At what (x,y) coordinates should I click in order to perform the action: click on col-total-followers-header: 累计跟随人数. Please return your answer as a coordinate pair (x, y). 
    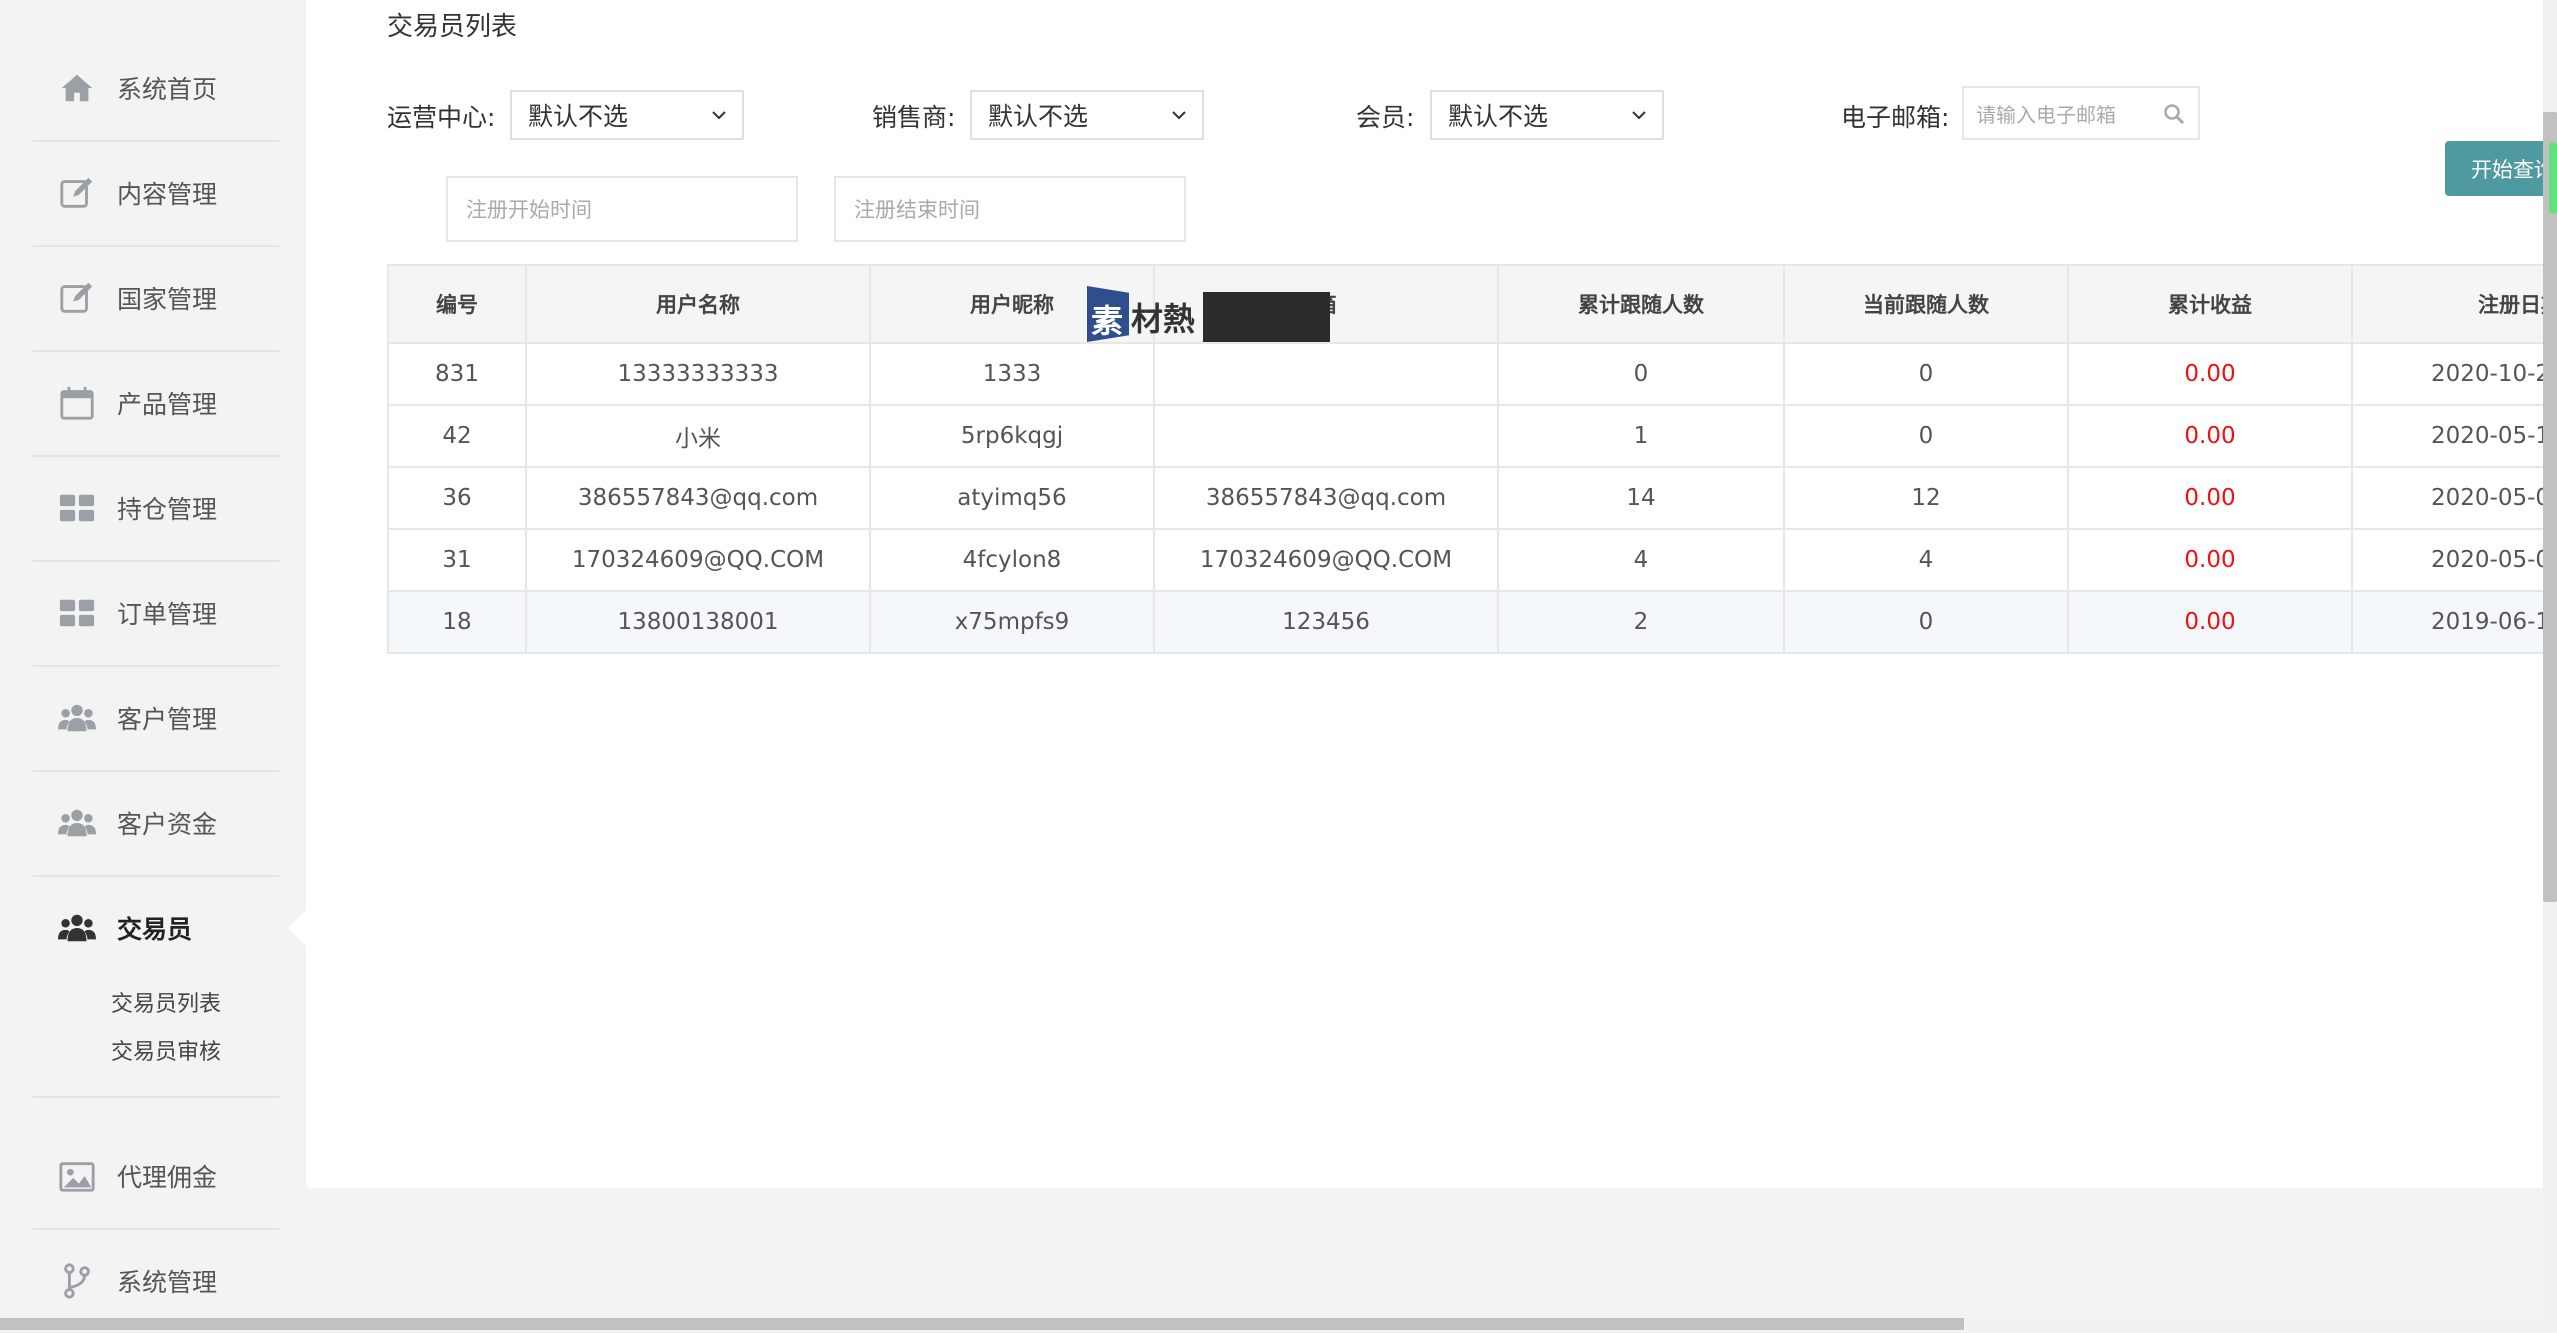
    Looking at the image, I should click on (1641, 304).